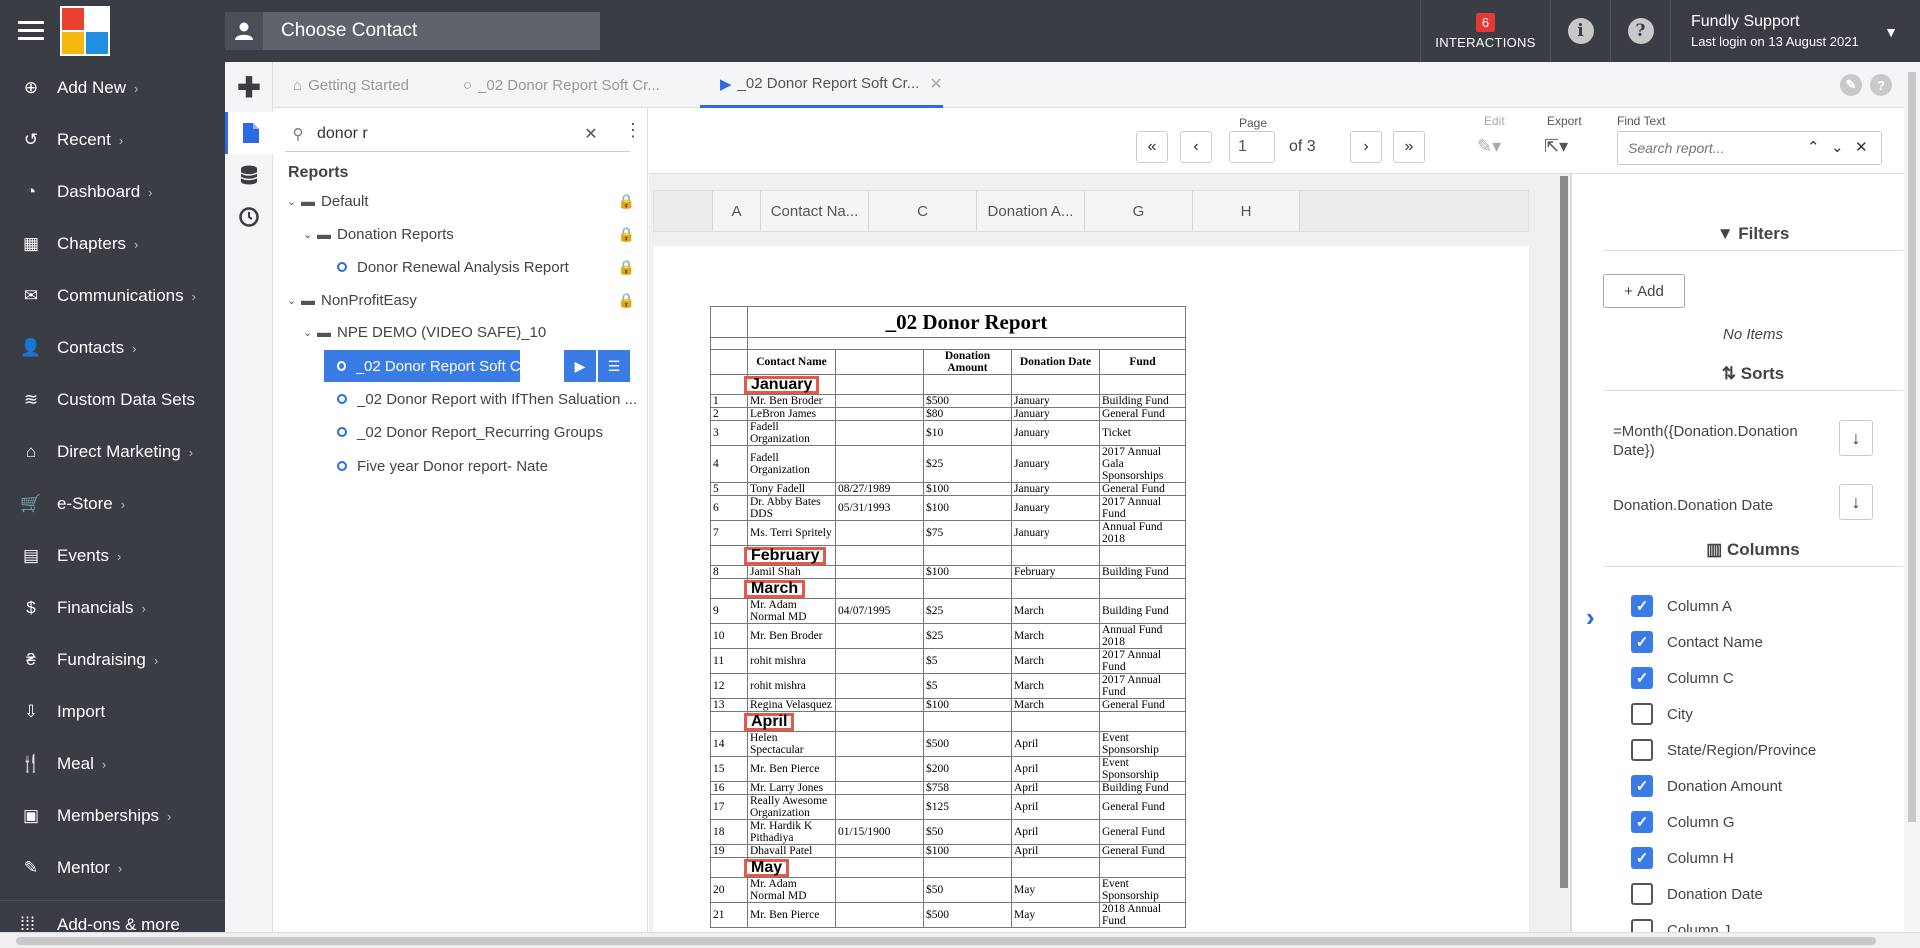 Image resolution: width=1920 pixels, height=948 pixels. Describe the element at coordinates (1697, 642) in the screenshot. I see `column-toggle: ✓ Contact Name` at that location.